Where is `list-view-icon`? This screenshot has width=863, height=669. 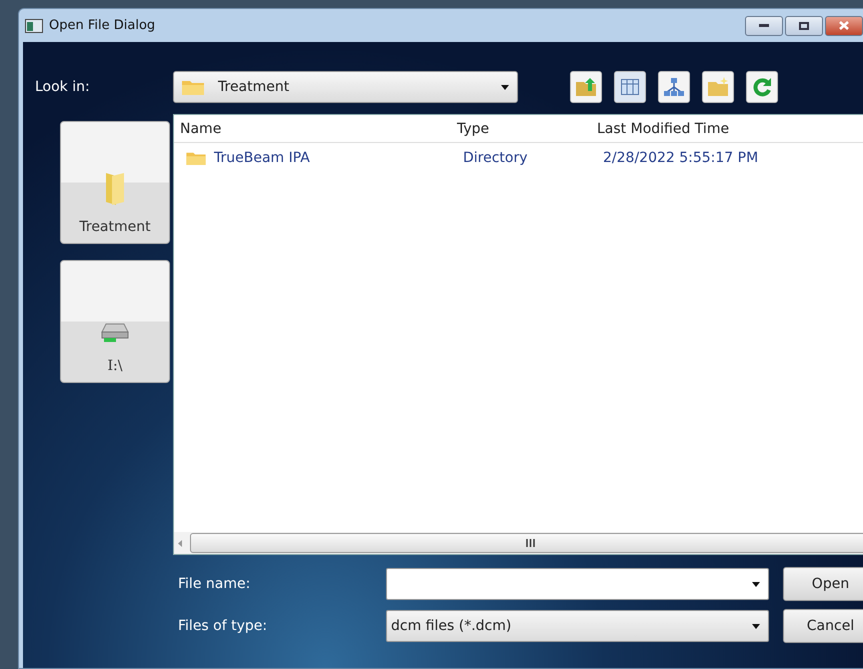 list-view-icon is located at coordinates (630, 87).